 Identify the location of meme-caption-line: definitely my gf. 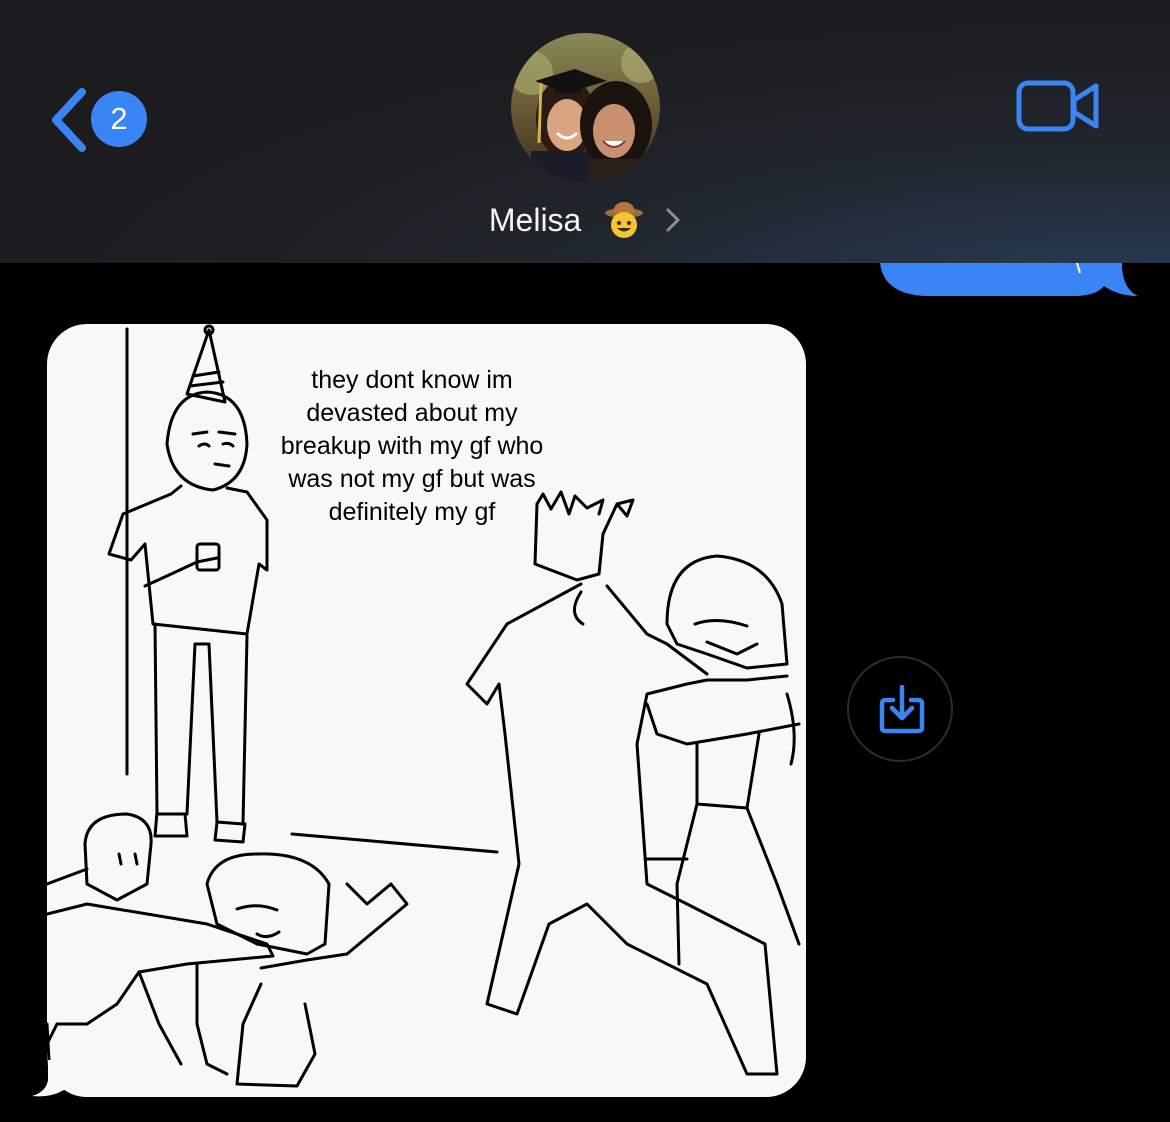
(412, 512).